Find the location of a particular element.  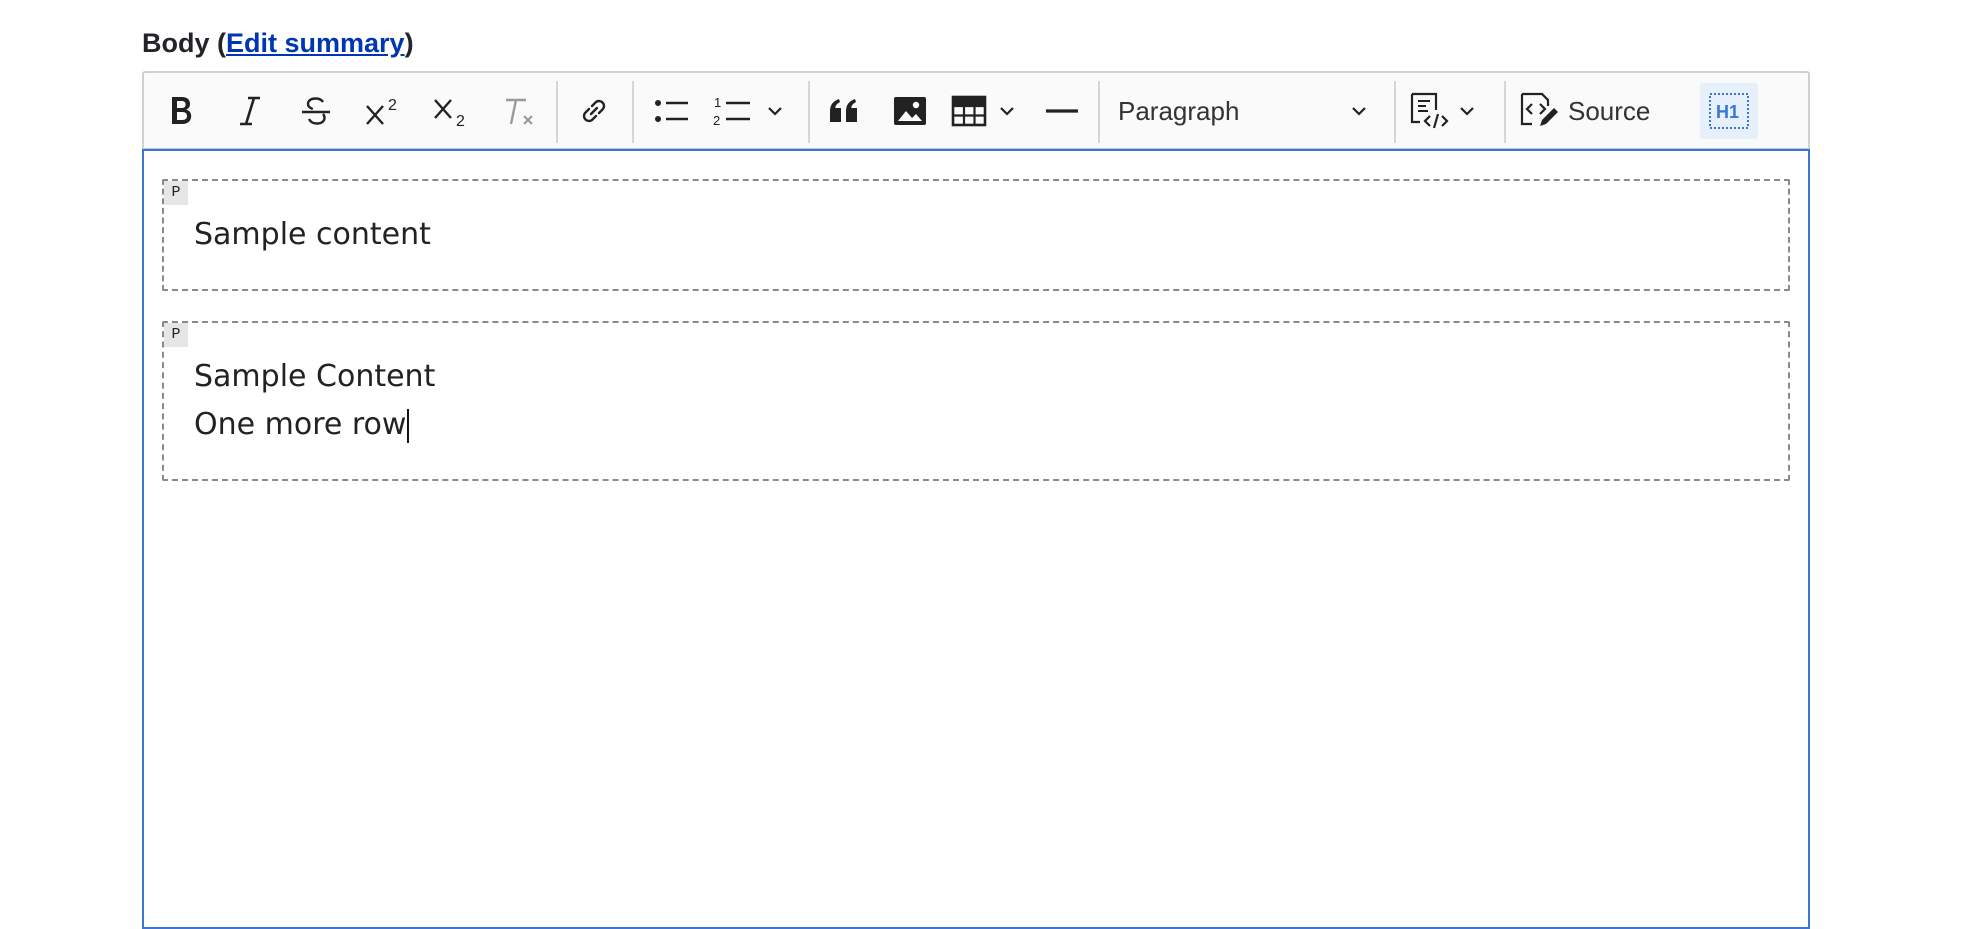

strikethrough-button is located at coordinates (316, 111).